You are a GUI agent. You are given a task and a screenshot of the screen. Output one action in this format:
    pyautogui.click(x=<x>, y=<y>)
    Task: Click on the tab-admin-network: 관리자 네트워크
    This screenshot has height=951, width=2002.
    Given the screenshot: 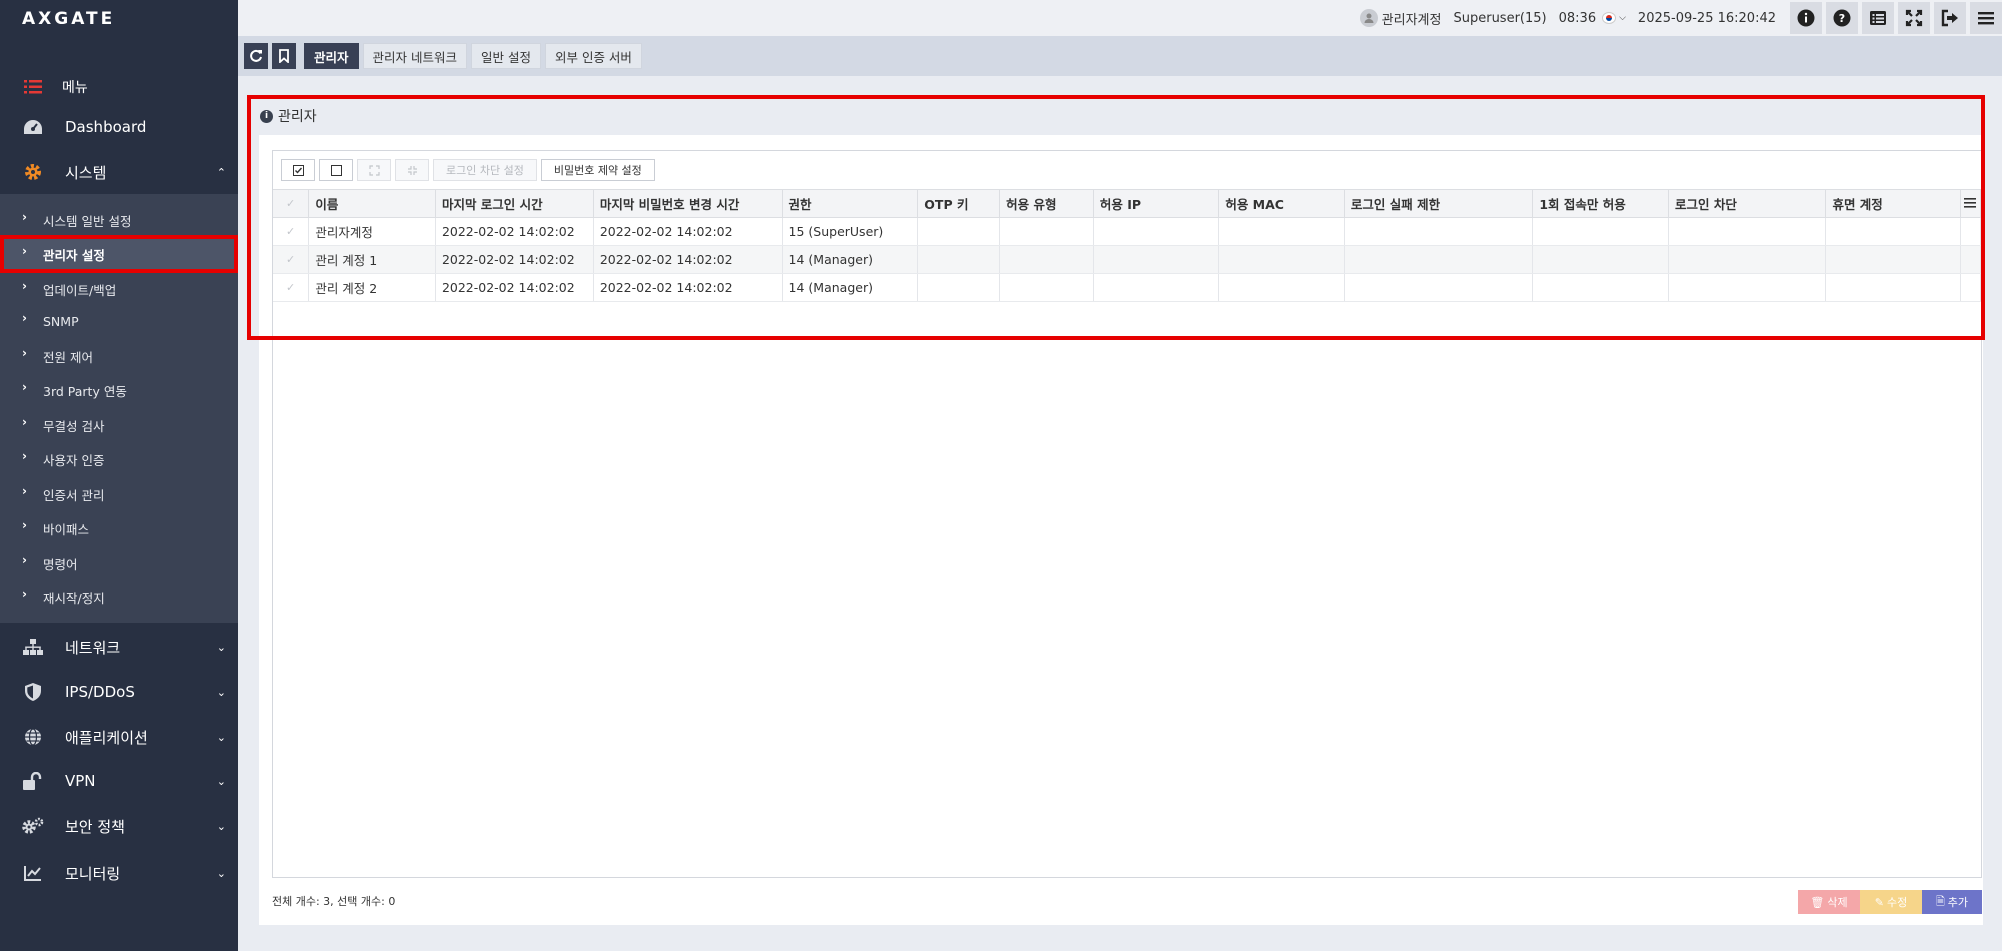 What is the action you would take?
    pyautogui.click(x=414, y=56)
    